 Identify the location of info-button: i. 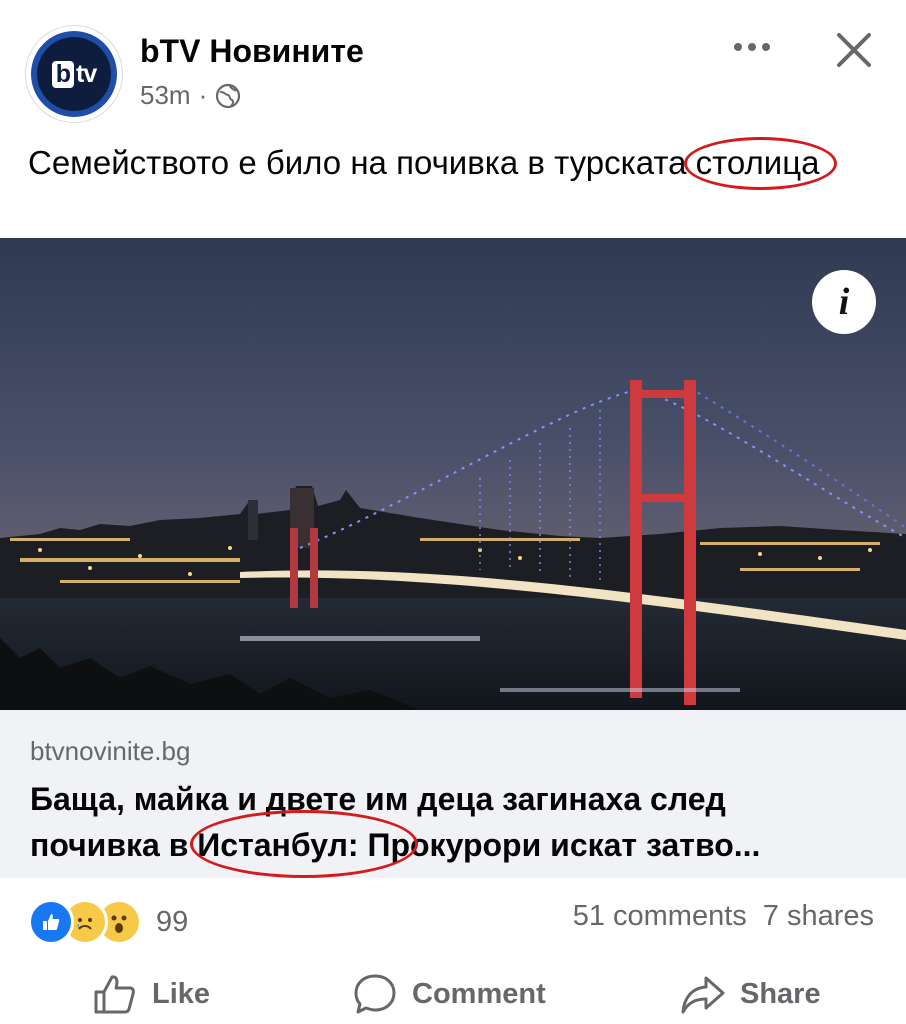
(844, 302).